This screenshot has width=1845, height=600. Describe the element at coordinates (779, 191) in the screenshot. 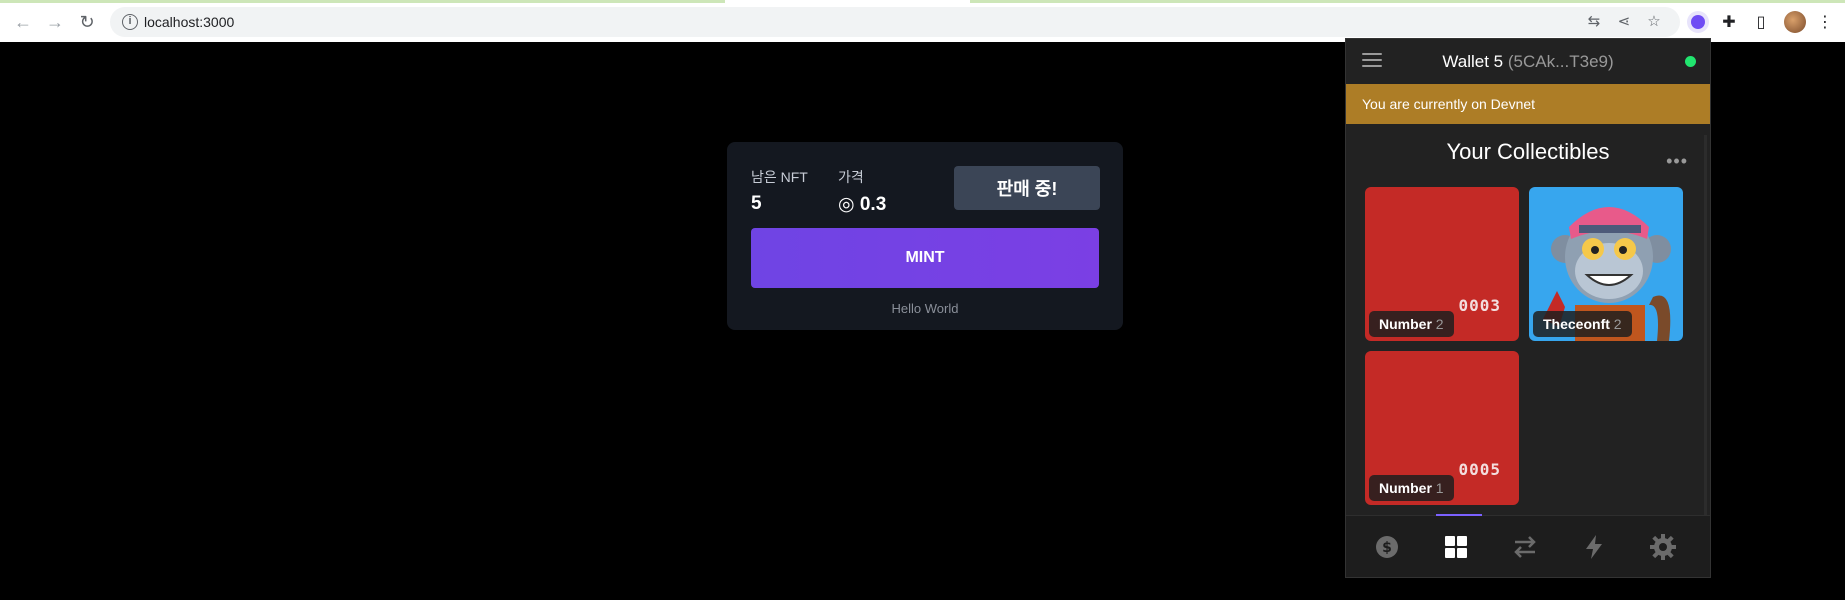

I see `remaining-stat: 남은 NFT 5` at that location.